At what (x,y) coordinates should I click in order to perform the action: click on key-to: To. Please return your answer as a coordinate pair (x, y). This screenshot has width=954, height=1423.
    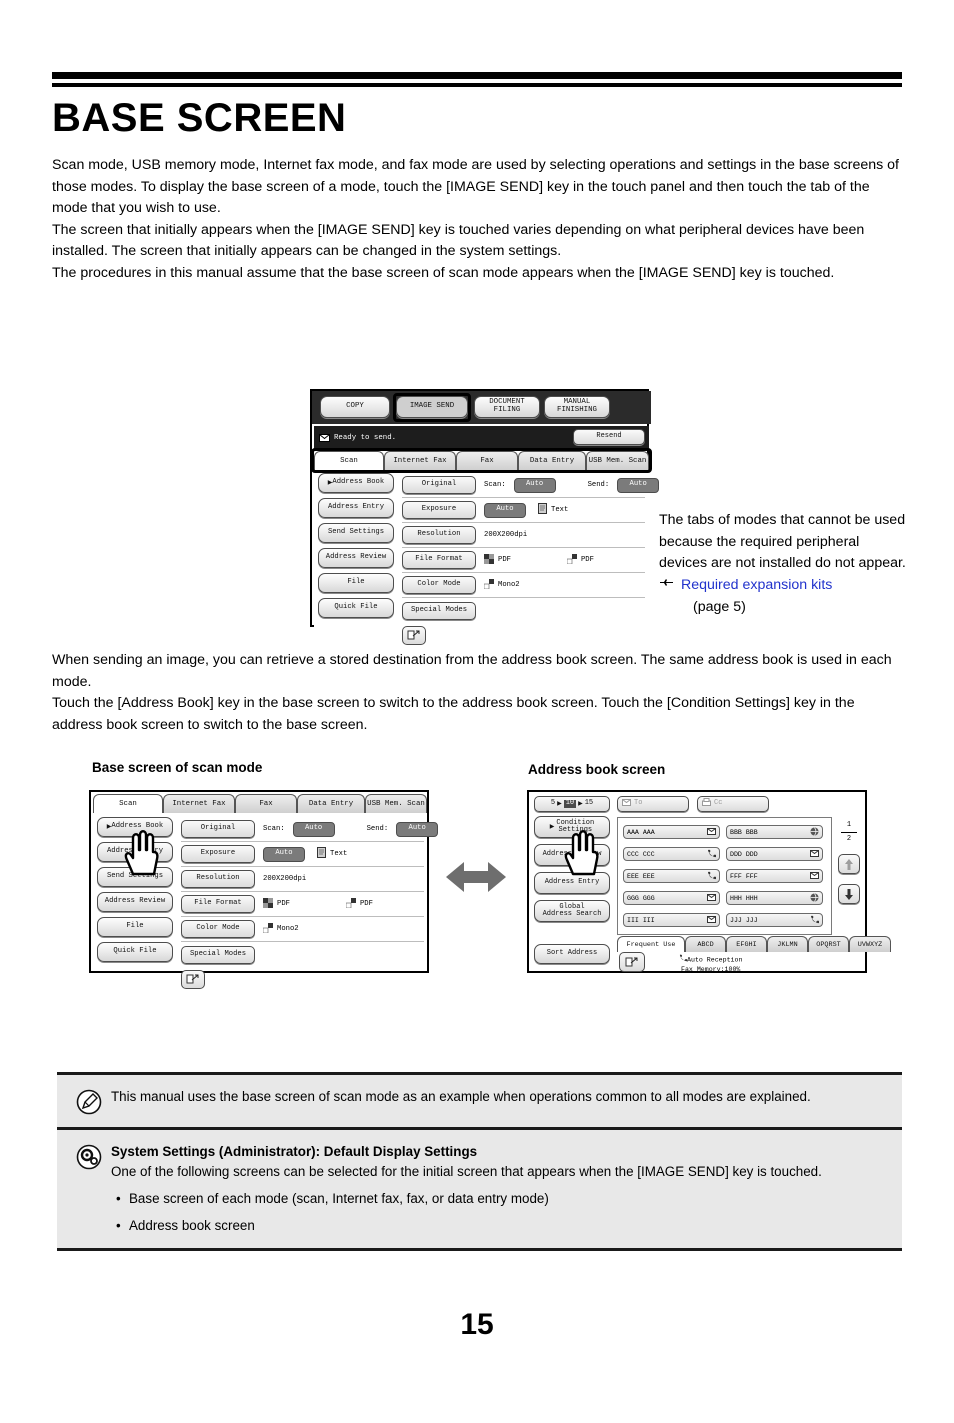
    Looking at the image, I should click on (653, 804).